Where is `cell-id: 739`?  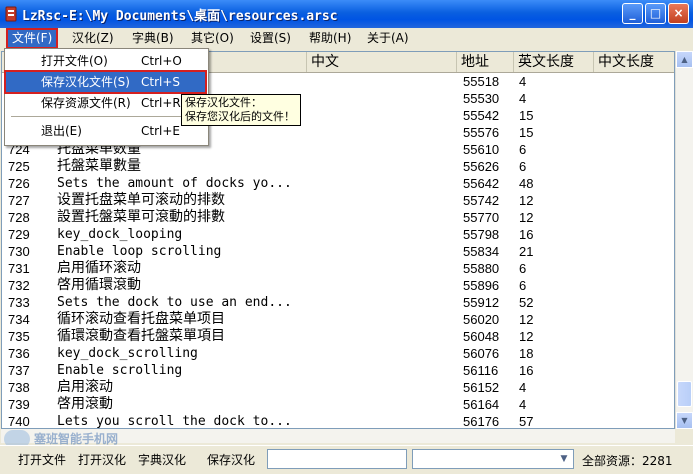
cell-id: 739 is located at coordinates (19, 404).